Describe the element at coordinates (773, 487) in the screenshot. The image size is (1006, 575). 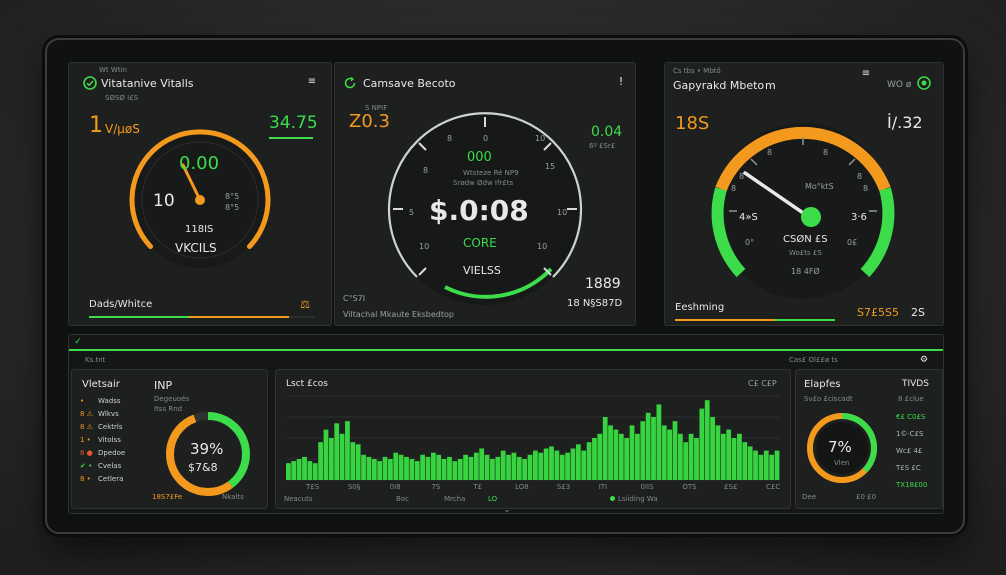
I see `x-axis-tick-label: C£C` at that location.